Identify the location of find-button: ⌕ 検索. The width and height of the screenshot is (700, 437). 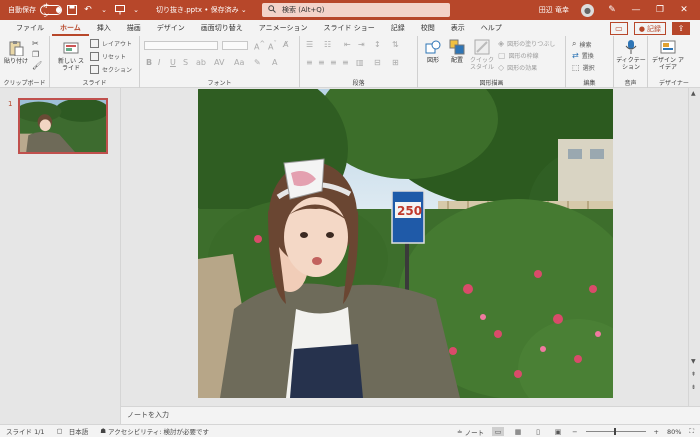
(582, 44).